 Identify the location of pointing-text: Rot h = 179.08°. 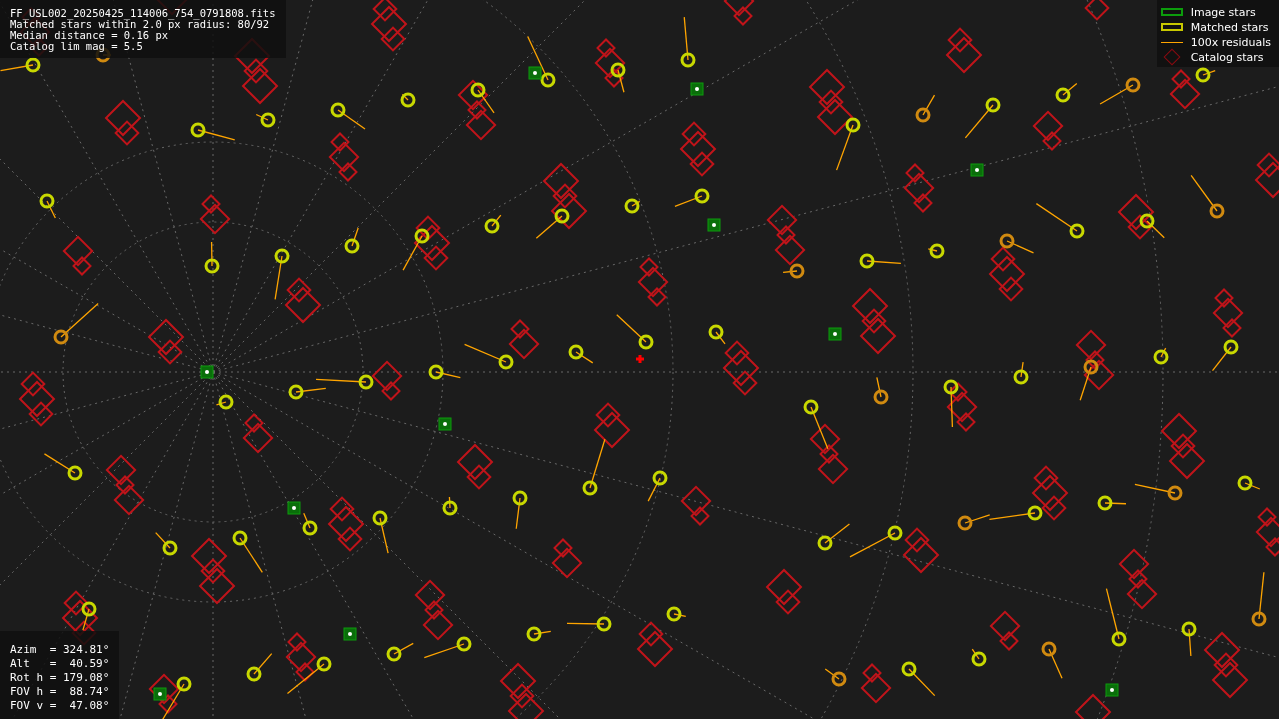
(60, 678).